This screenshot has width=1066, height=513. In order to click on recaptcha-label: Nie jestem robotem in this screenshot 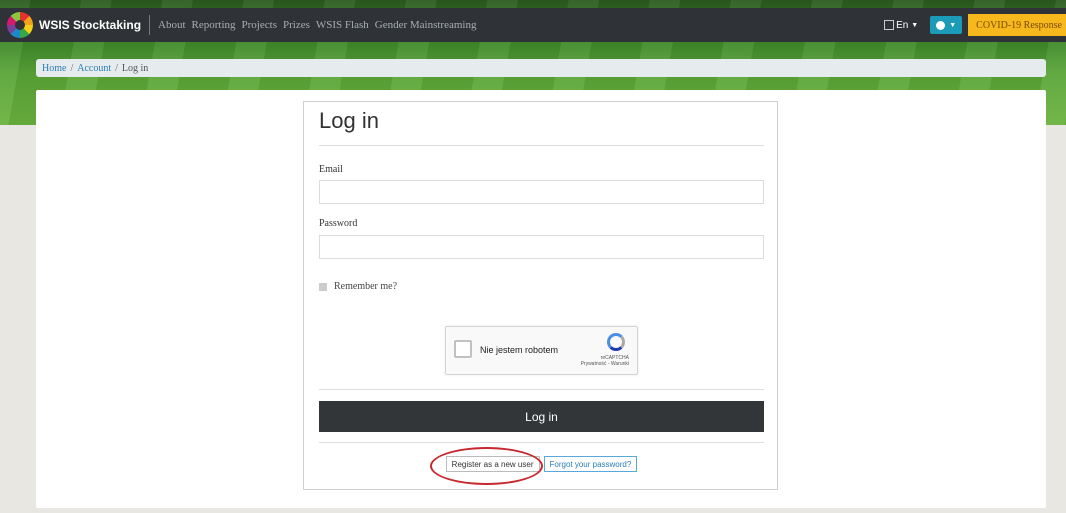, I will do `click(519, 350)`.